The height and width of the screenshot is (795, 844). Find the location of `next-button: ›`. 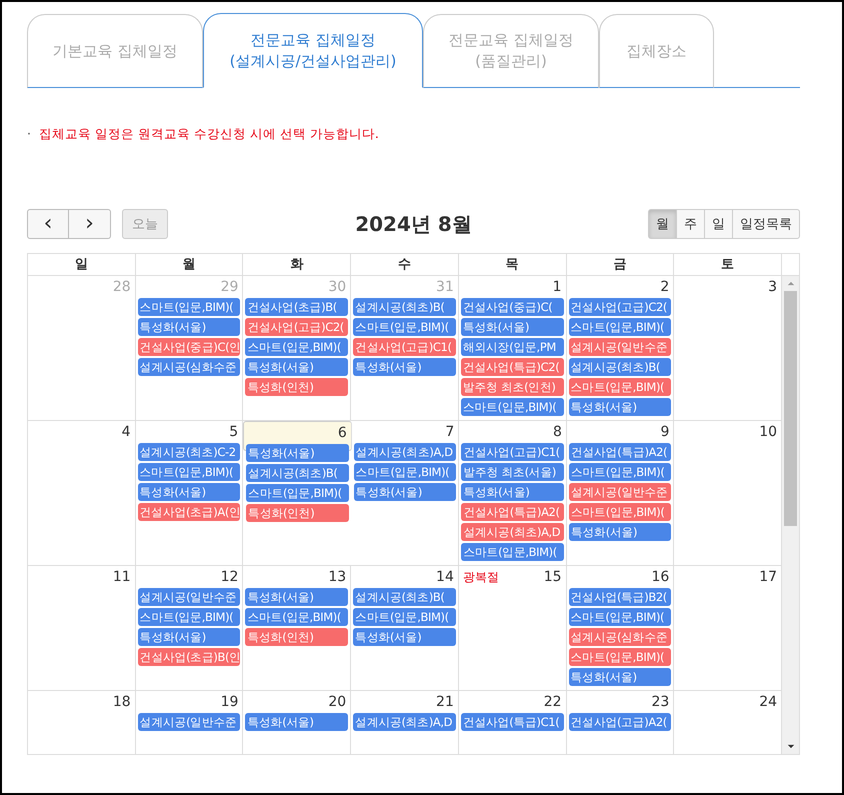

next-button: › is located at coordinates (90, 224).